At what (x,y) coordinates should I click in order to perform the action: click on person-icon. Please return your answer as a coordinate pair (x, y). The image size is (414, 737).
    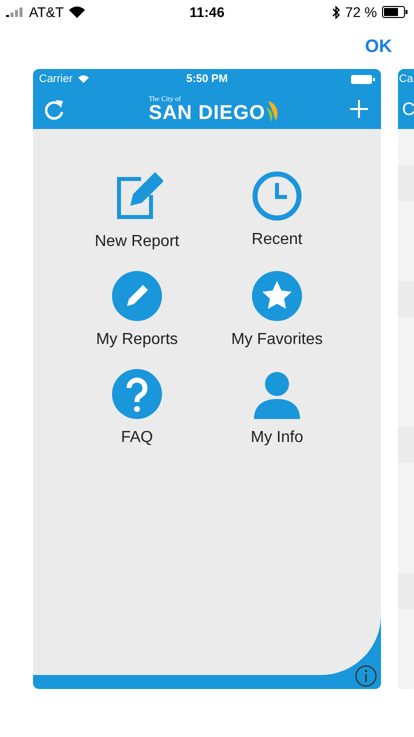
    Looking at the image, I should click on (277, 394).